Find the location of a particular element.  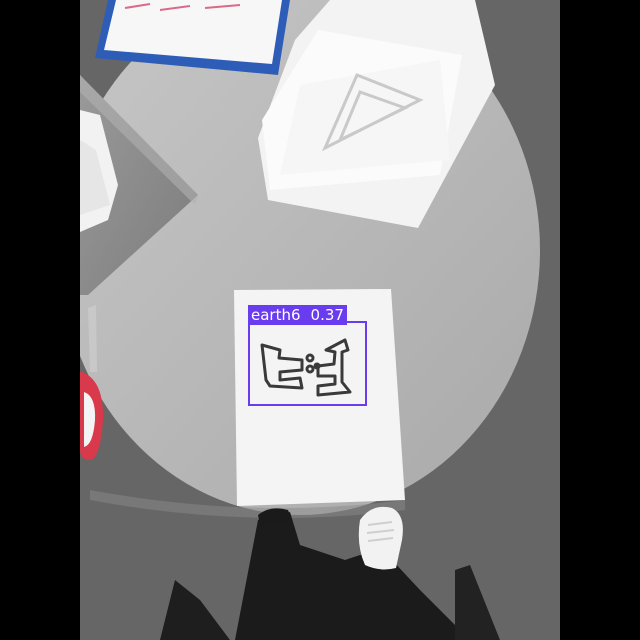

detection-class: earth6 is located at coordinates (276, 315).